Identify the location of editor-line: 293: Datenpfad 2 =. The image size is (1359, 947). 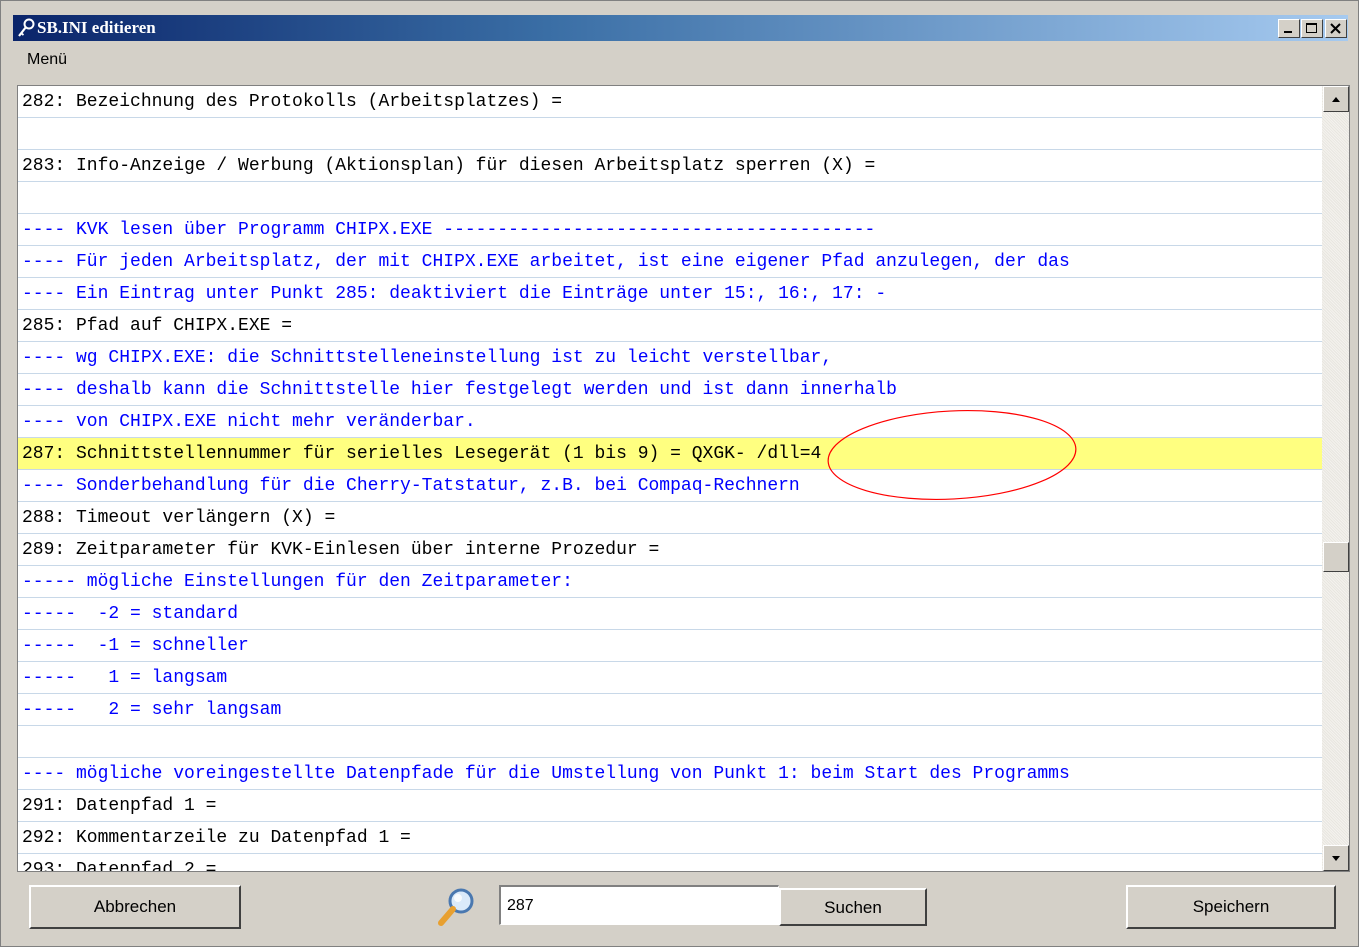
(670, 862).